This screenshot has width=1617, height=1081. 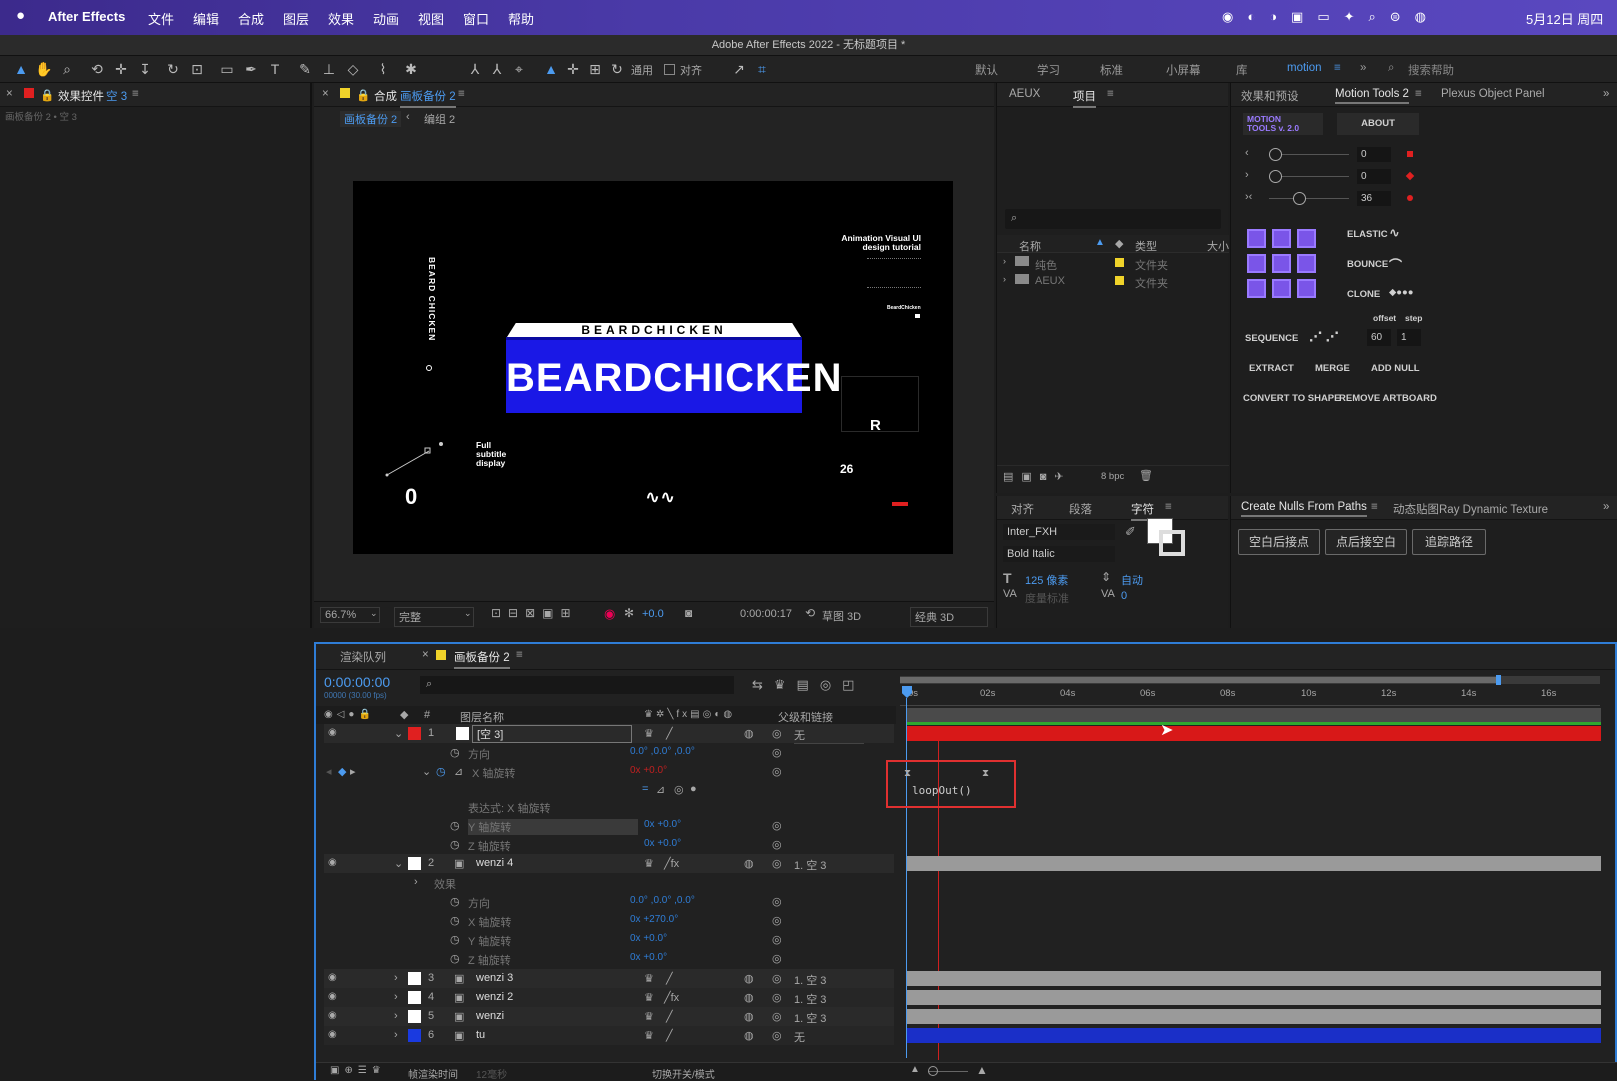 I want to click on menu-help: 帮助, so click(x=521, y=18).